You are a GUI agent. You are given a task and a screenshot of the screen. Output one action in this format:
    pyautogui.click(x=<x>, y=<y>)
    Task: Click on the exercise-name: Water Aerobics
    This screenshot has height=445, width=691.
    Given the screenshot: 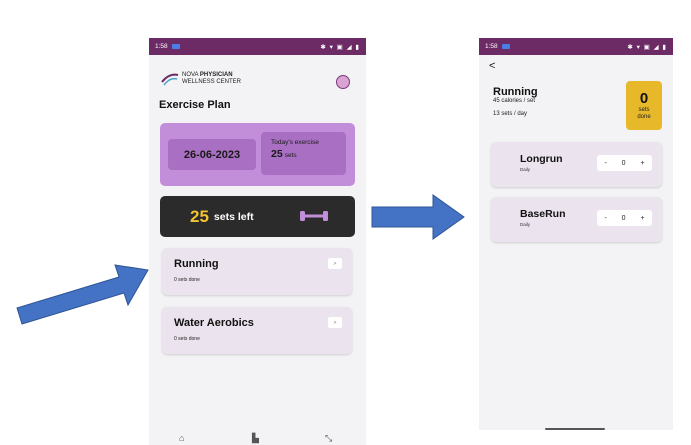 What is the action you would take?
    pyautogui.click(x=214, y=323)
    